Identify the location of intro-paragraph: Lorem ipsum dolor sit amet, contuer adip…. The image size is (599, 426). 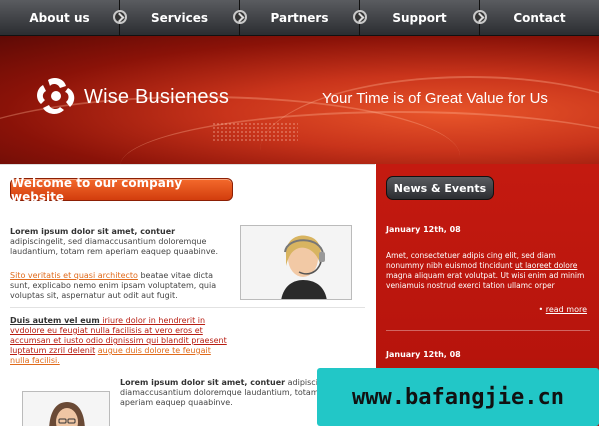
(121, 242).